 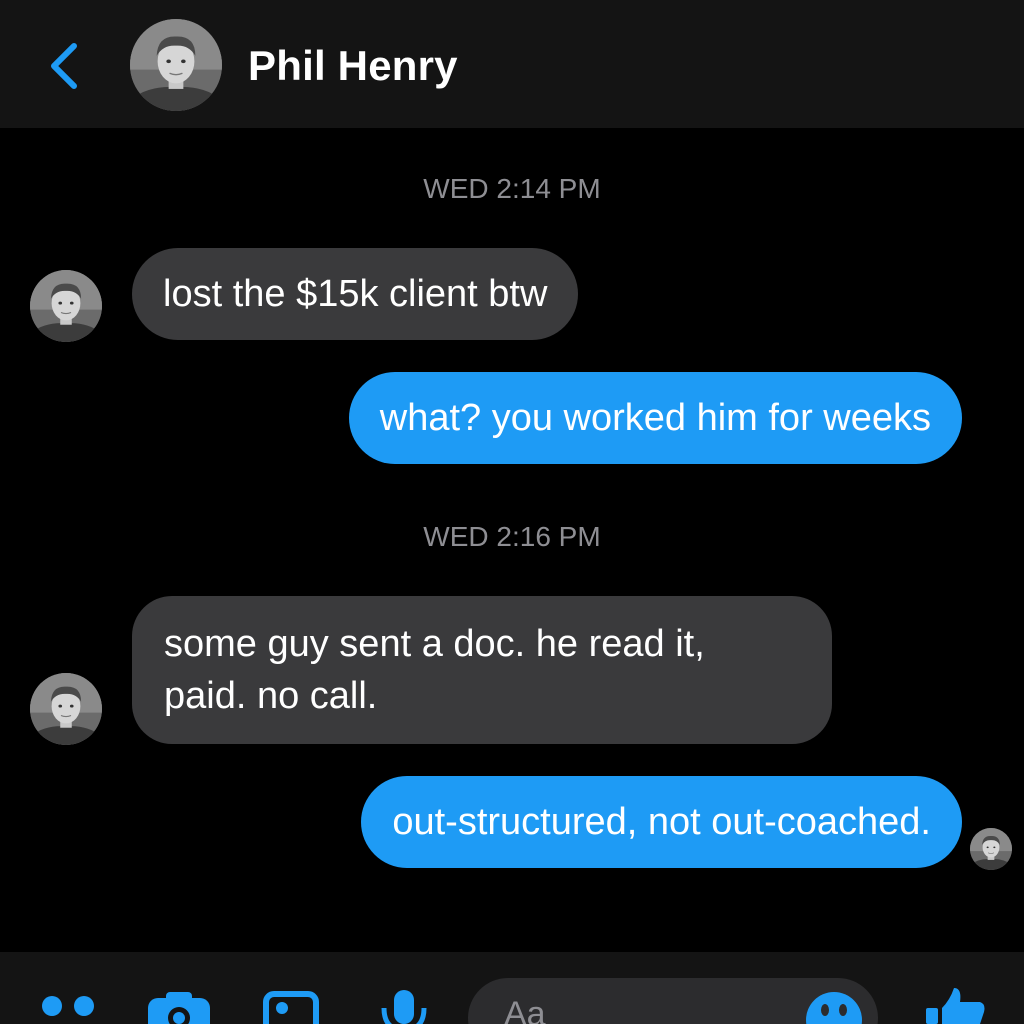 What do you see at coordinates (176, 65) in the screenshot?
I see `contact-avatar` at bounding box center [176, 65].